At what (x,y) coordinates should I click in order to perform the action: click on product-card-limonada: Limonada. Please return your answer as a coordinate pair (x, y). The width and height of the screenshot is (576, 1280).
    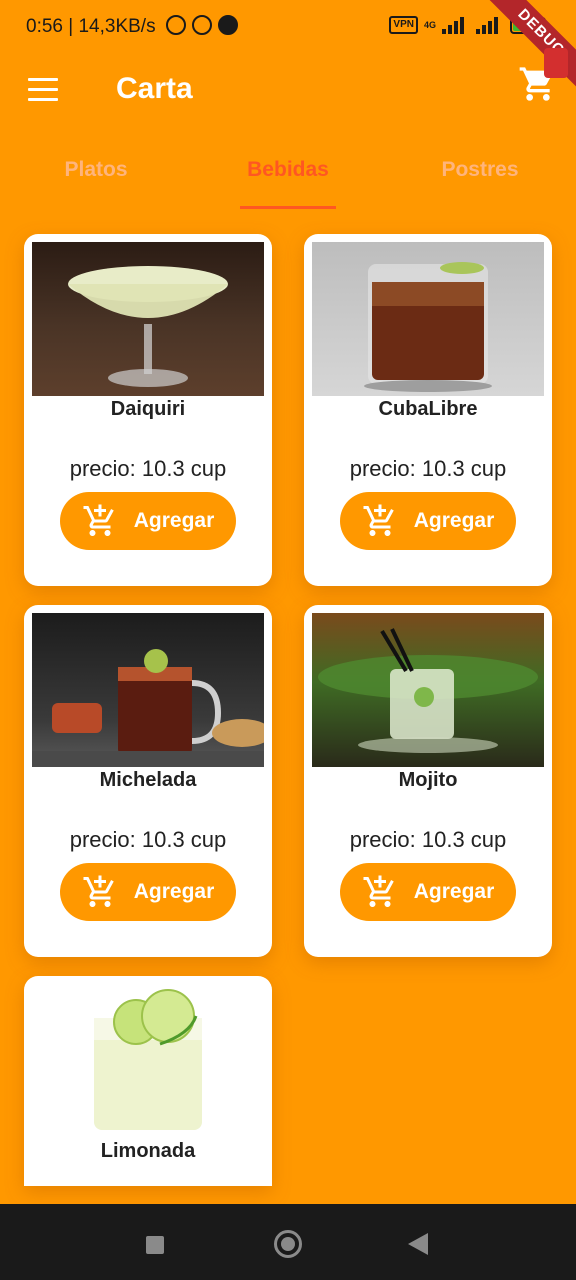
    Looking at the image, I should click on (148, 1081).